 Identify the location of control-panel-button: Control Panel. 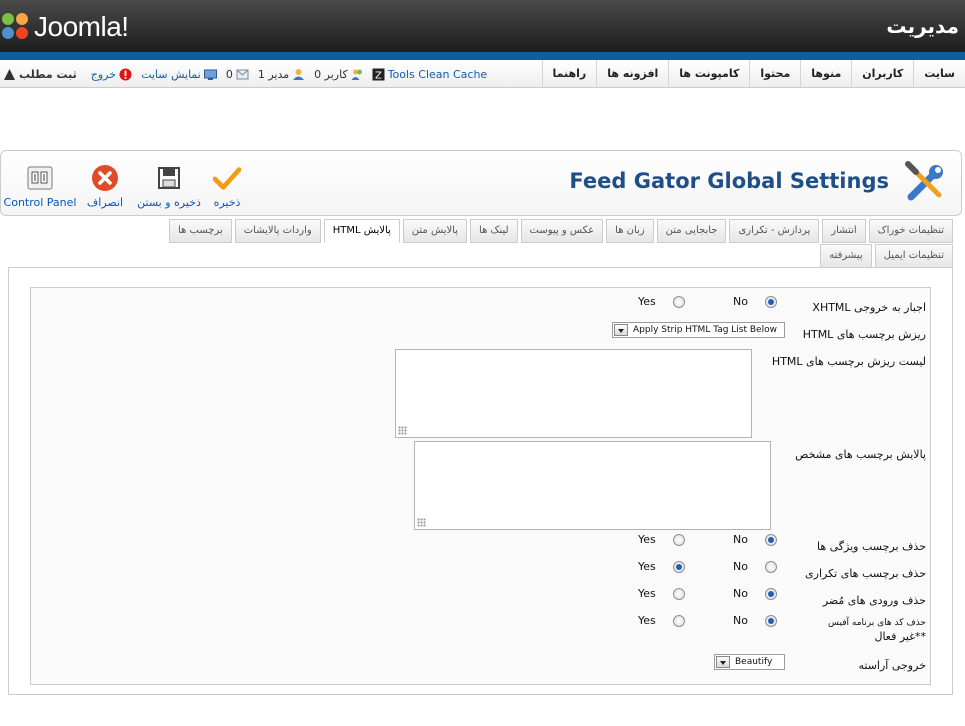
(40, 184).